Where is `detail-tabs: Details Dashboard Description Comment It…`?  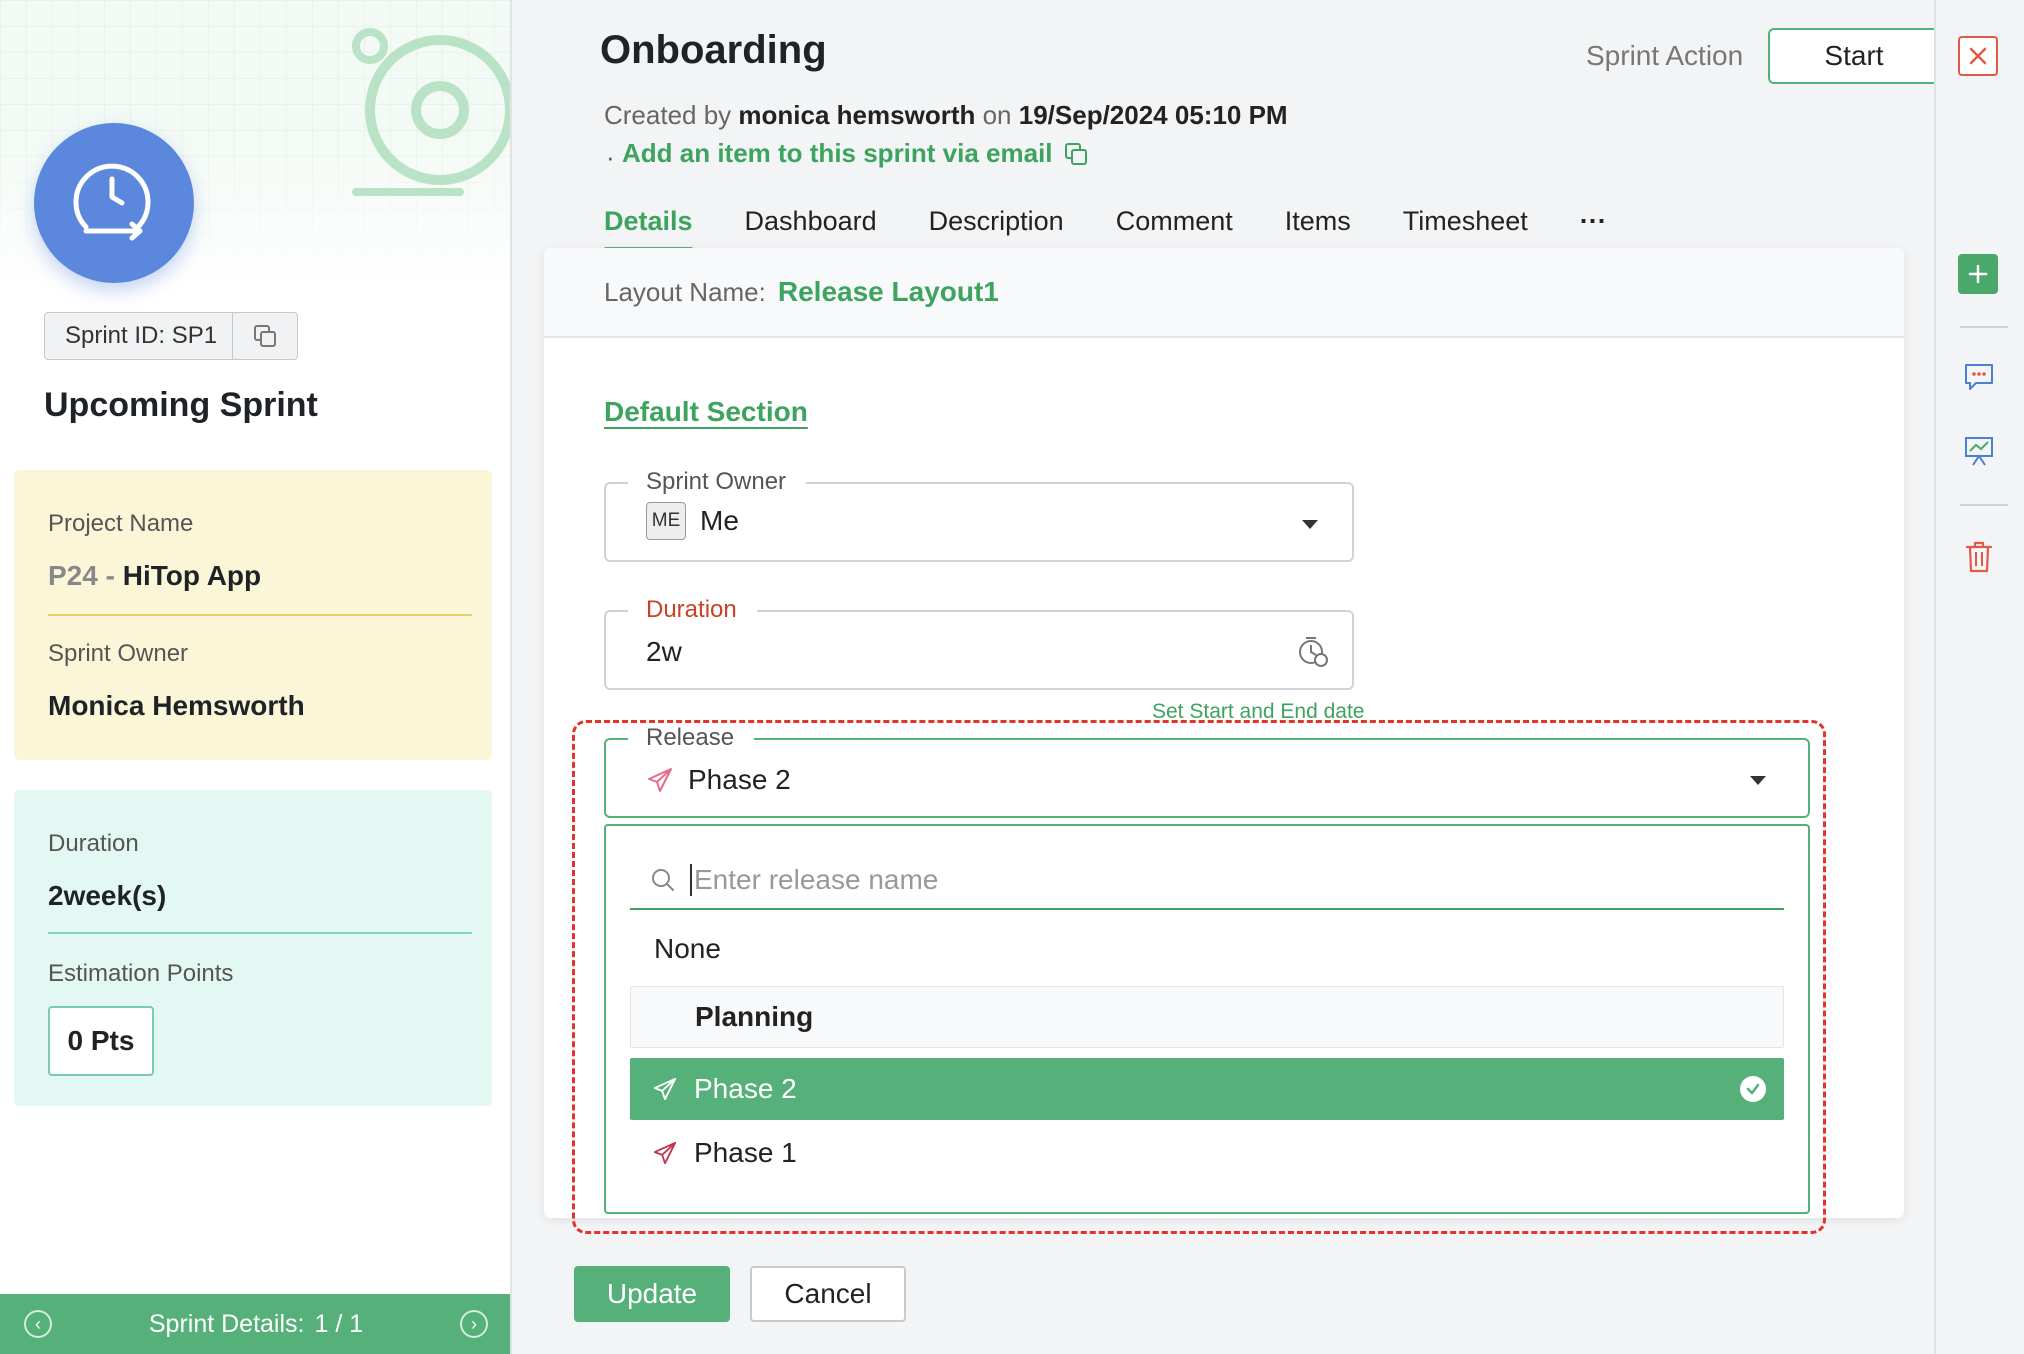 detail-tabs: Details Dashboard Description Comment It… is located at coordinates (1131, 228).